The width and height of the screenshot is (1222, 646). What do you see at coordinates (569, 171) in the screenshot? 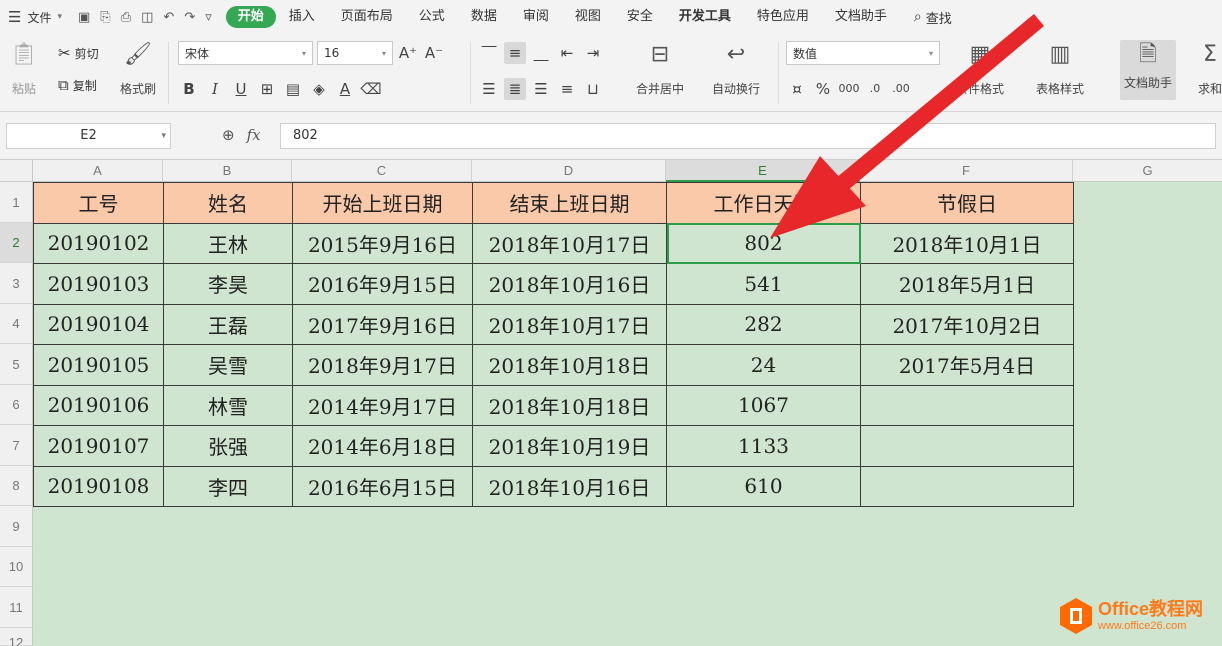
I see `column-header-d: D` at bounding box center [569, 171].